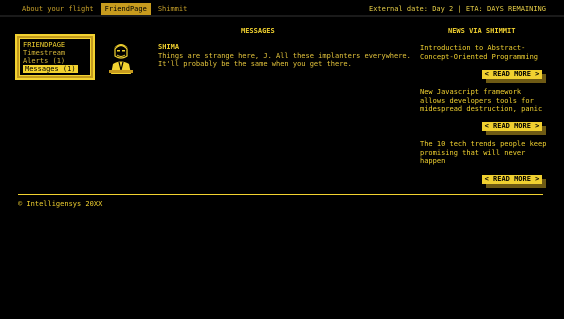 The height and width of the screenshot is (319, 564). What do you see at coordinates (280, 194) in the screenshot?
I see `footer-divider` at bounding box center [280, 194].